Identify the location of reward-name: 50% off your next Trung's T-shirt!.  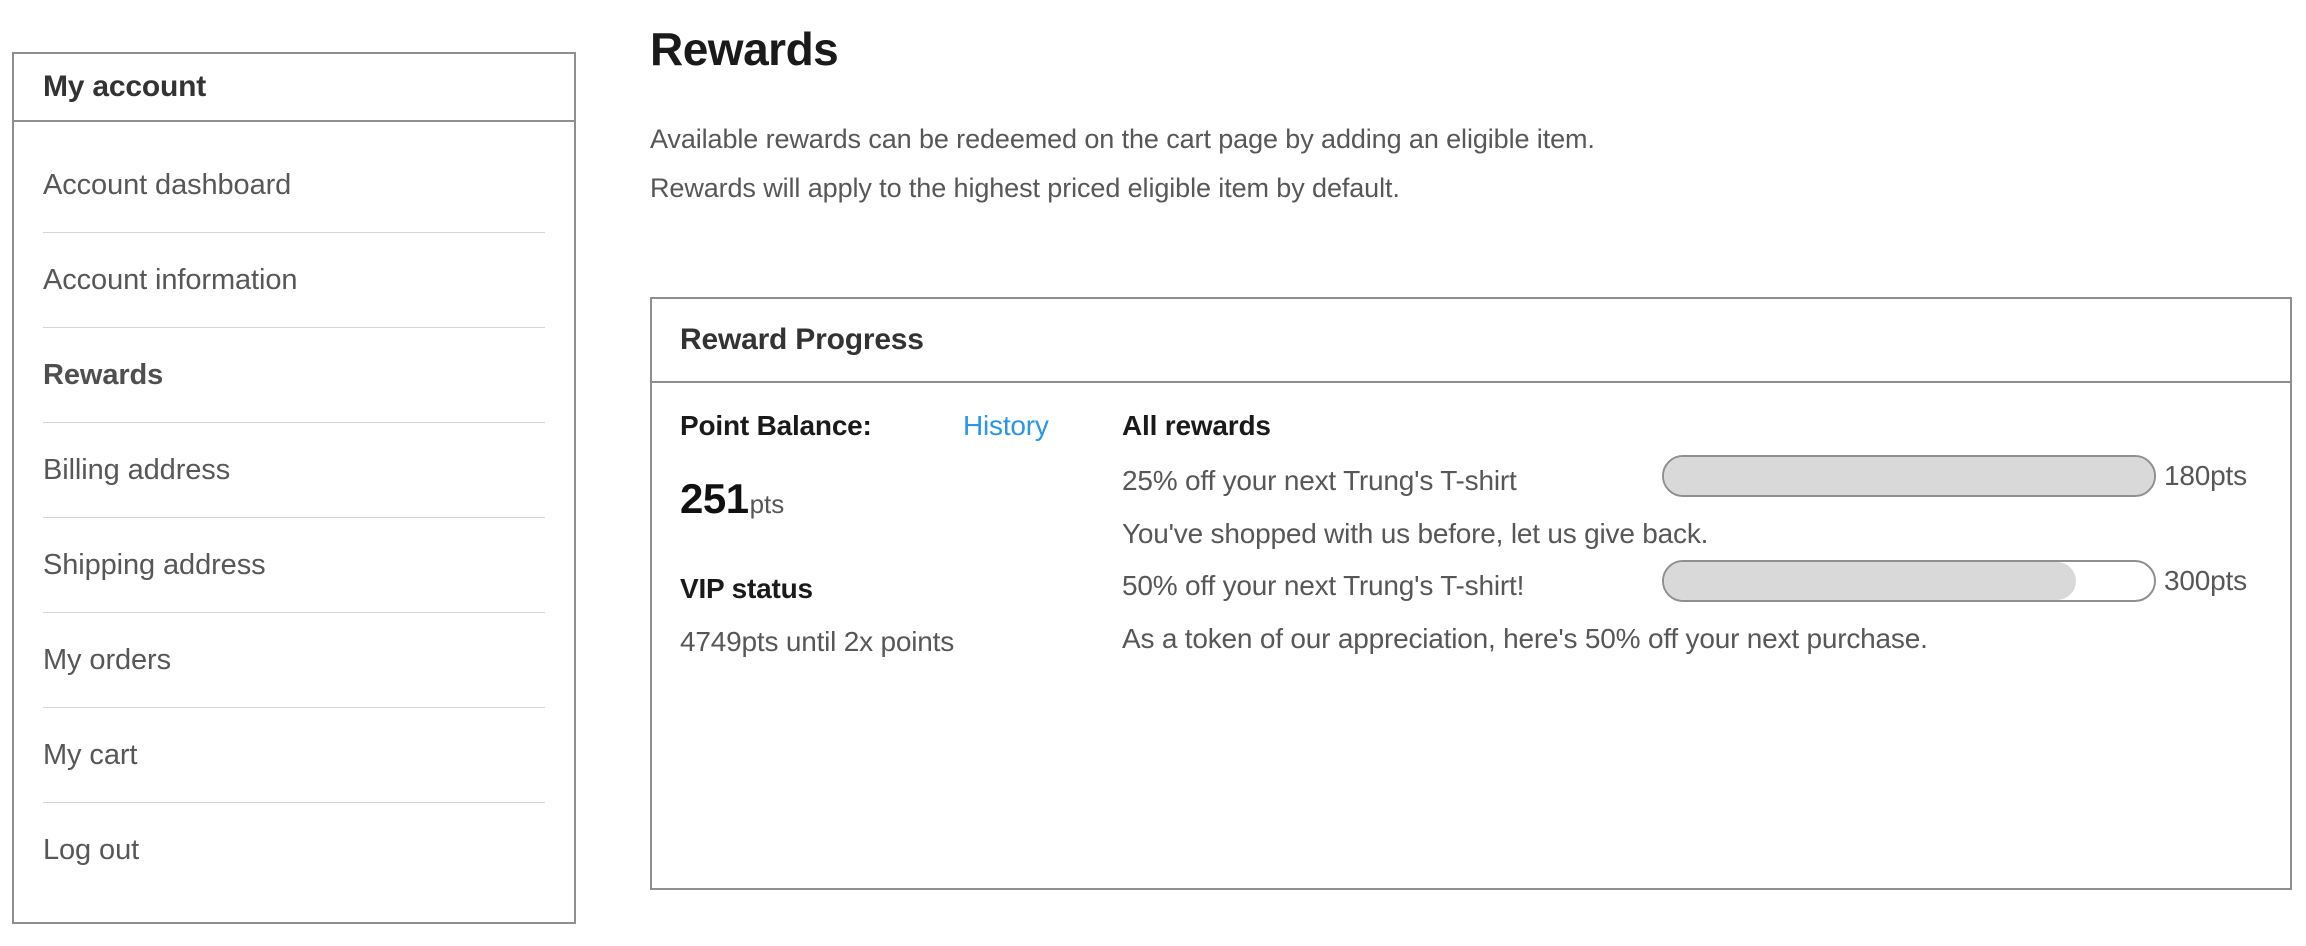
(1323, 585).